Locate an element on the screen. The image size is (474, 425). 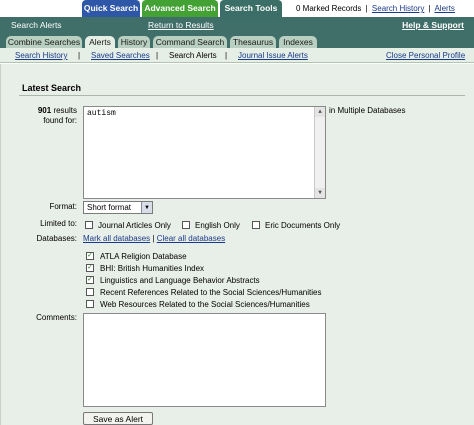
results-label: 901 results found for: is located at coordinates (49, 116).